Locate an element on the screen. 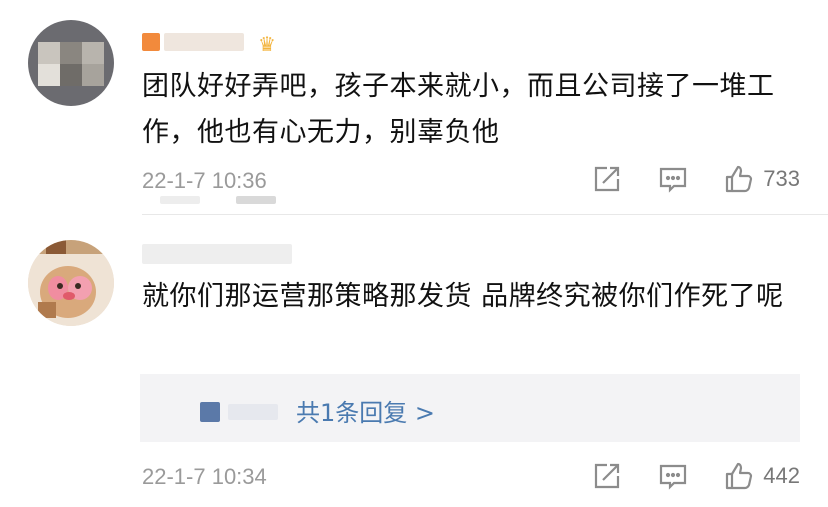  comment-actions: 442 is located at coordinates (678, 476).